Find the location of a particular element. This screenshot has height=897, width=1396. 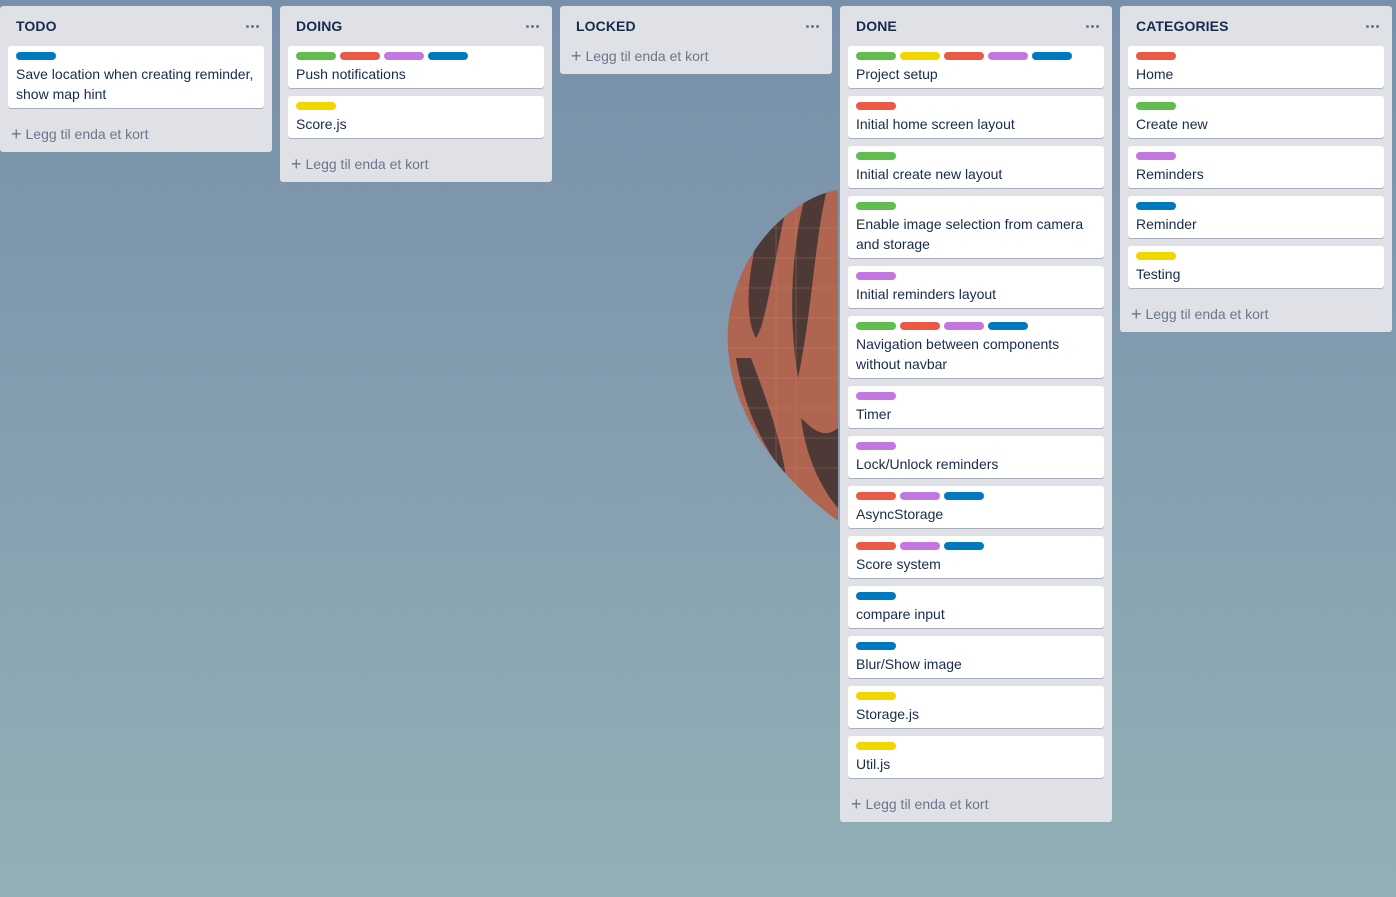

card: Util.js is located at coordinates (976, 757).